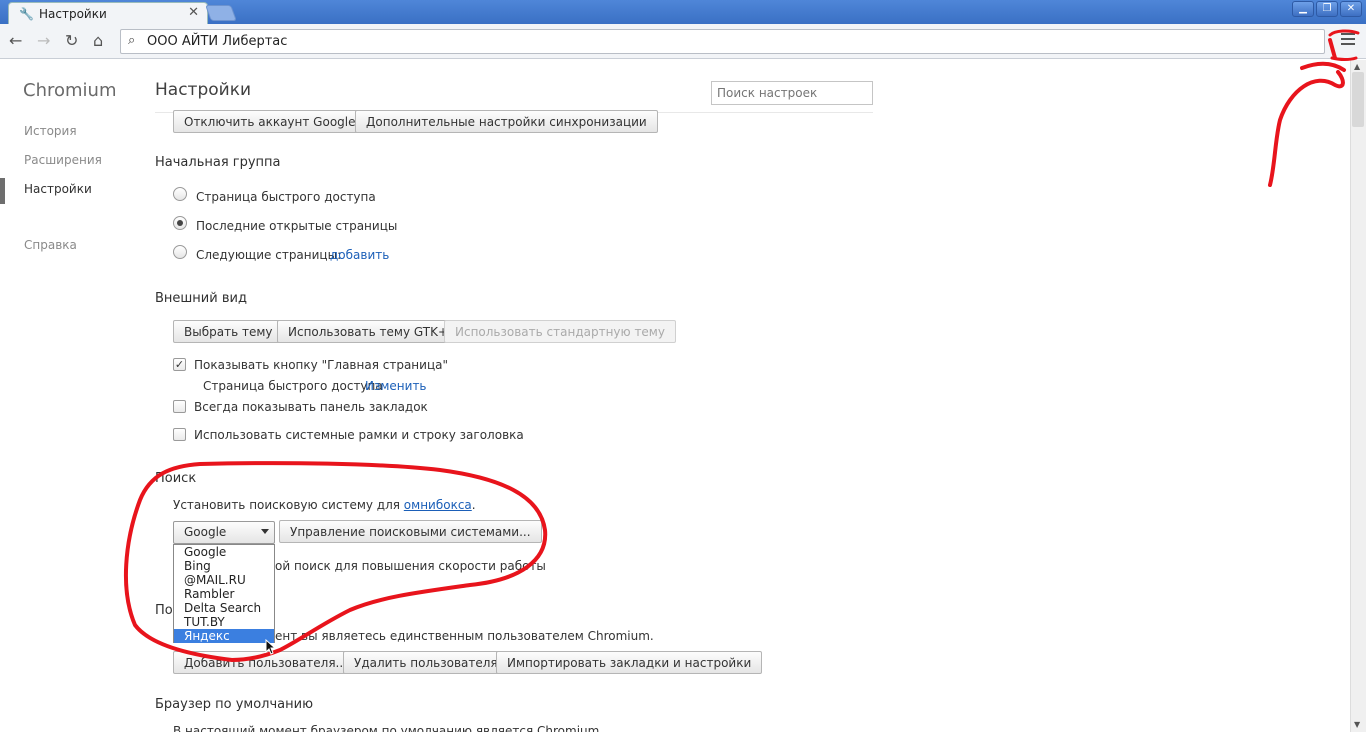 This screenshot has width=1366, height=732. I want to click on show-home-checkbox: ✓, so click(179, 364).